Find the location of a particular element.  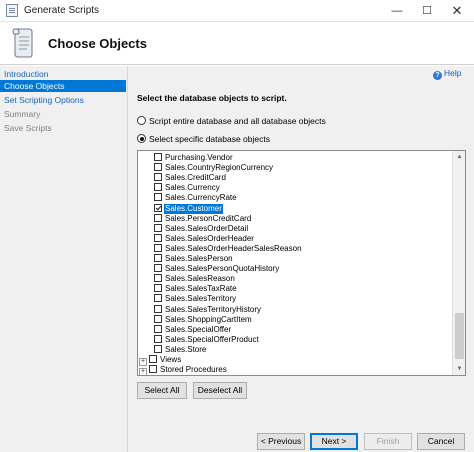

tree-item-label: Sales.SalesPersonQuotaHistory is located at coordinates (222, 269).